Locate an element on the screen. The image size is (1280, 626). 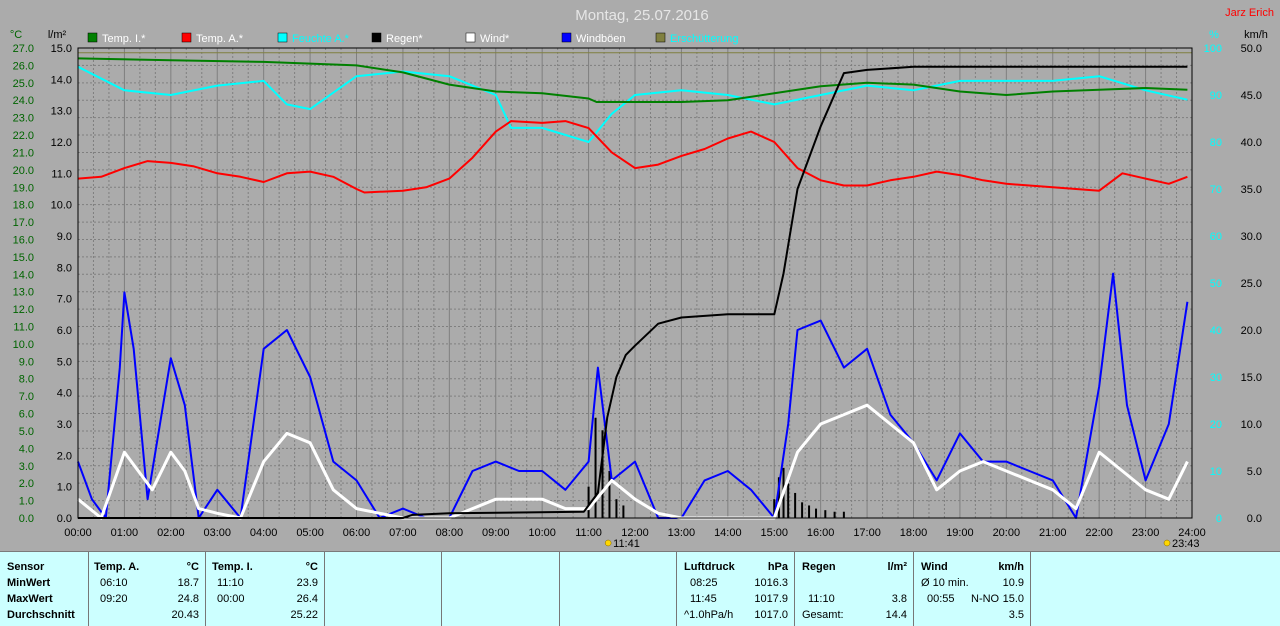
y-tick-rain: 6.0 is located at coordinates (64, 331).